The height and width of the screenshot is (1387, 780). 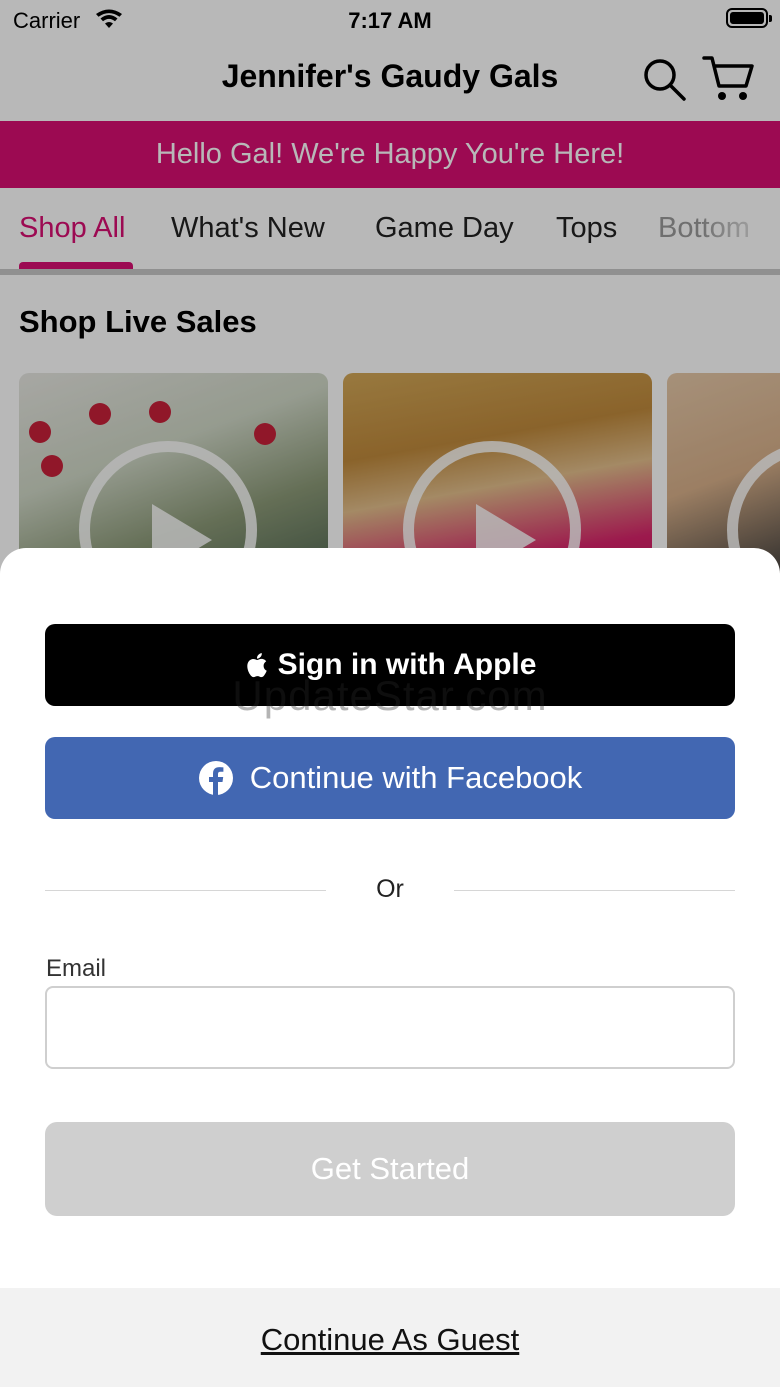 I want to click on continue-with-facebook-button: Continue with Facebook, so click(x=390, y=778).